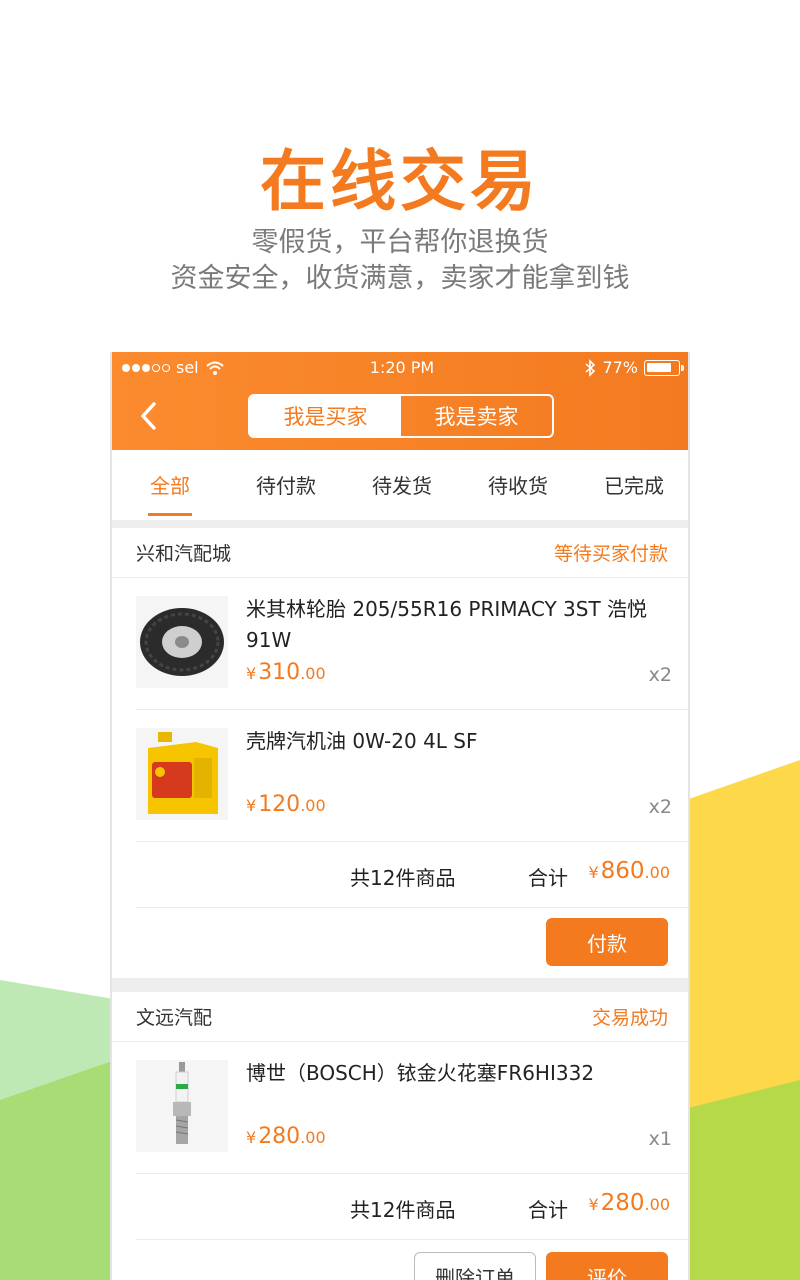 Image resolution: width=800 pixels, height=1280 pixels. Describe the element at coordinates (607, 1266) in the screenshot. I see `review-button: 评价` at that location.